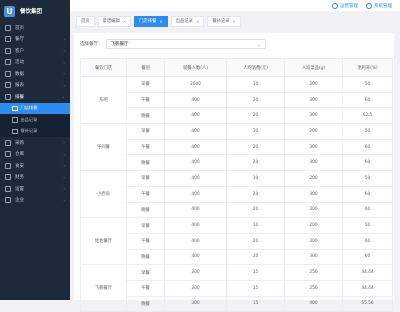  I want to click on sidebar-item-label: 餐厅, so click(19, 40).